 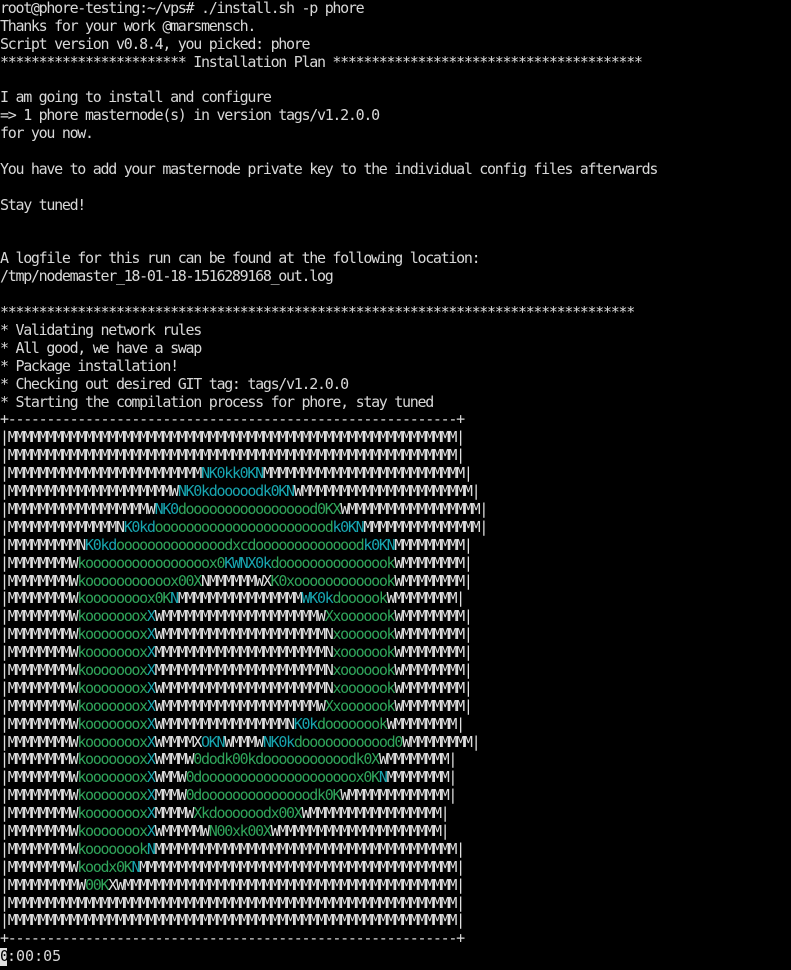 What do you see at coordinates (101, 544) in the screenshot?
I see `ascii-art-segment: K0kd` at bounding box center [101, 544].